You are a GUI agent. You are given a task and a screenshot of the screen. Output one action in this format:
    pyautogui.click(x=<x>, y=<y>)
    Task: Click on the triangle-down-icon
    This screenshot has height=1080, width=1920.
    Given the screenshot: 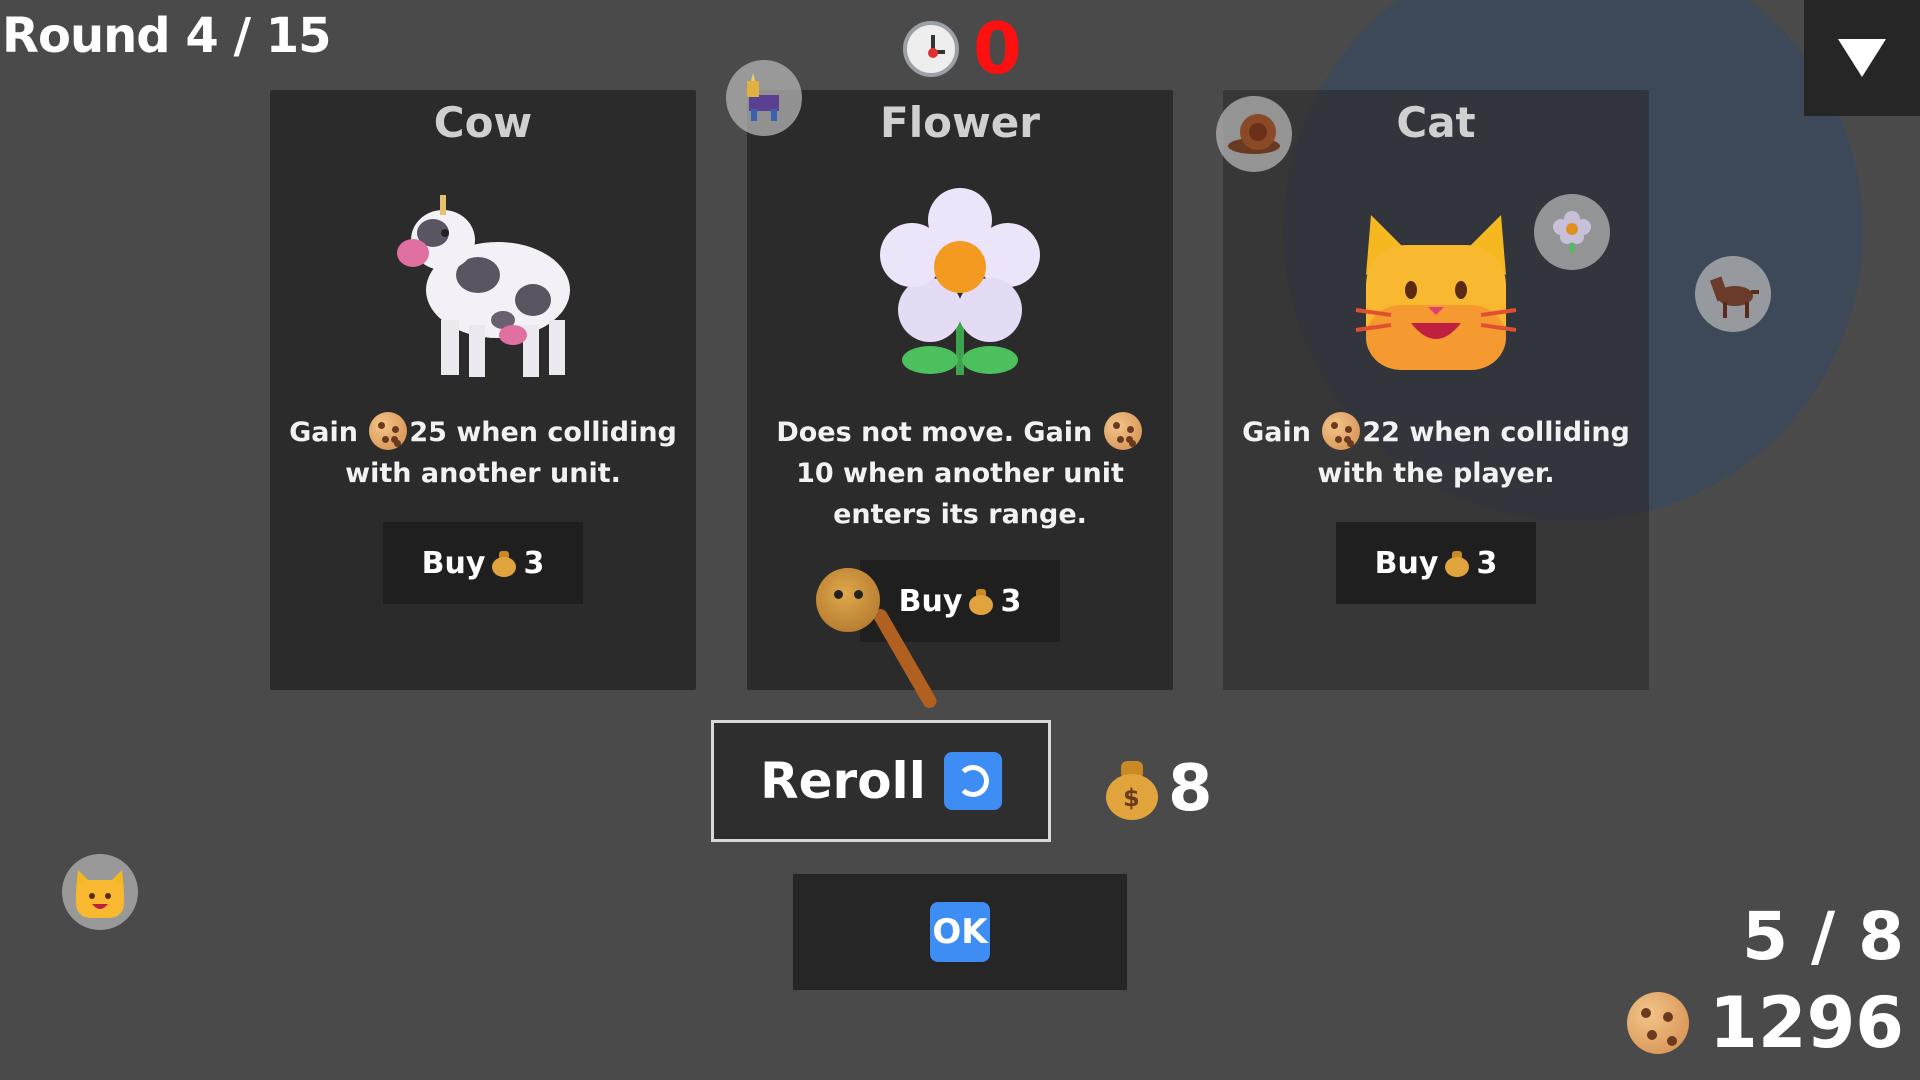 What is the action you would take?
    pyautogui.click(x=1862, y=58)
    